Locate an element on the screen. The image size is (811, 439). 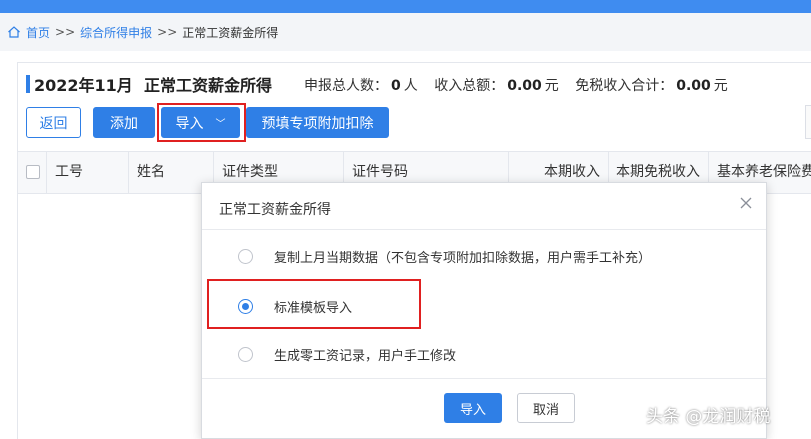
title-row: 2022年11月 正常工资薪金所得 is located at coordinates (149, 84).